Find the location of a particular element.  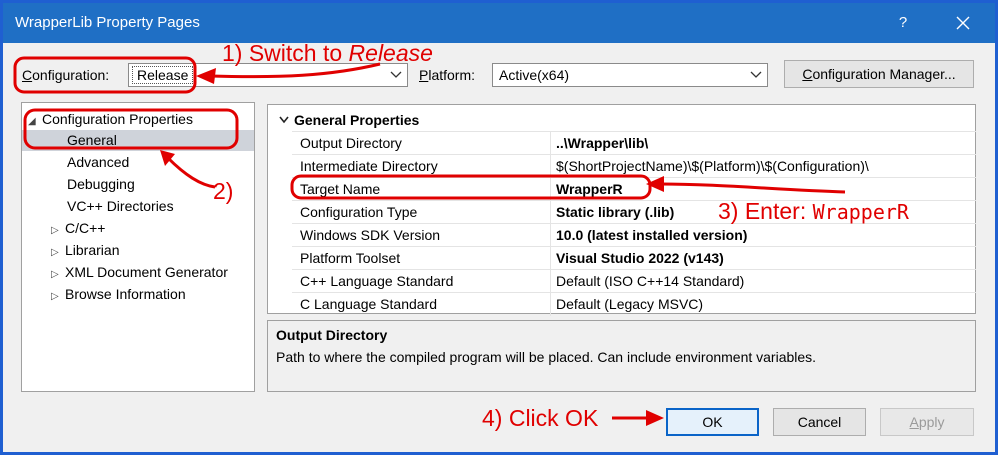

annotation-outline-target-name is located at coordinates (471, 187).